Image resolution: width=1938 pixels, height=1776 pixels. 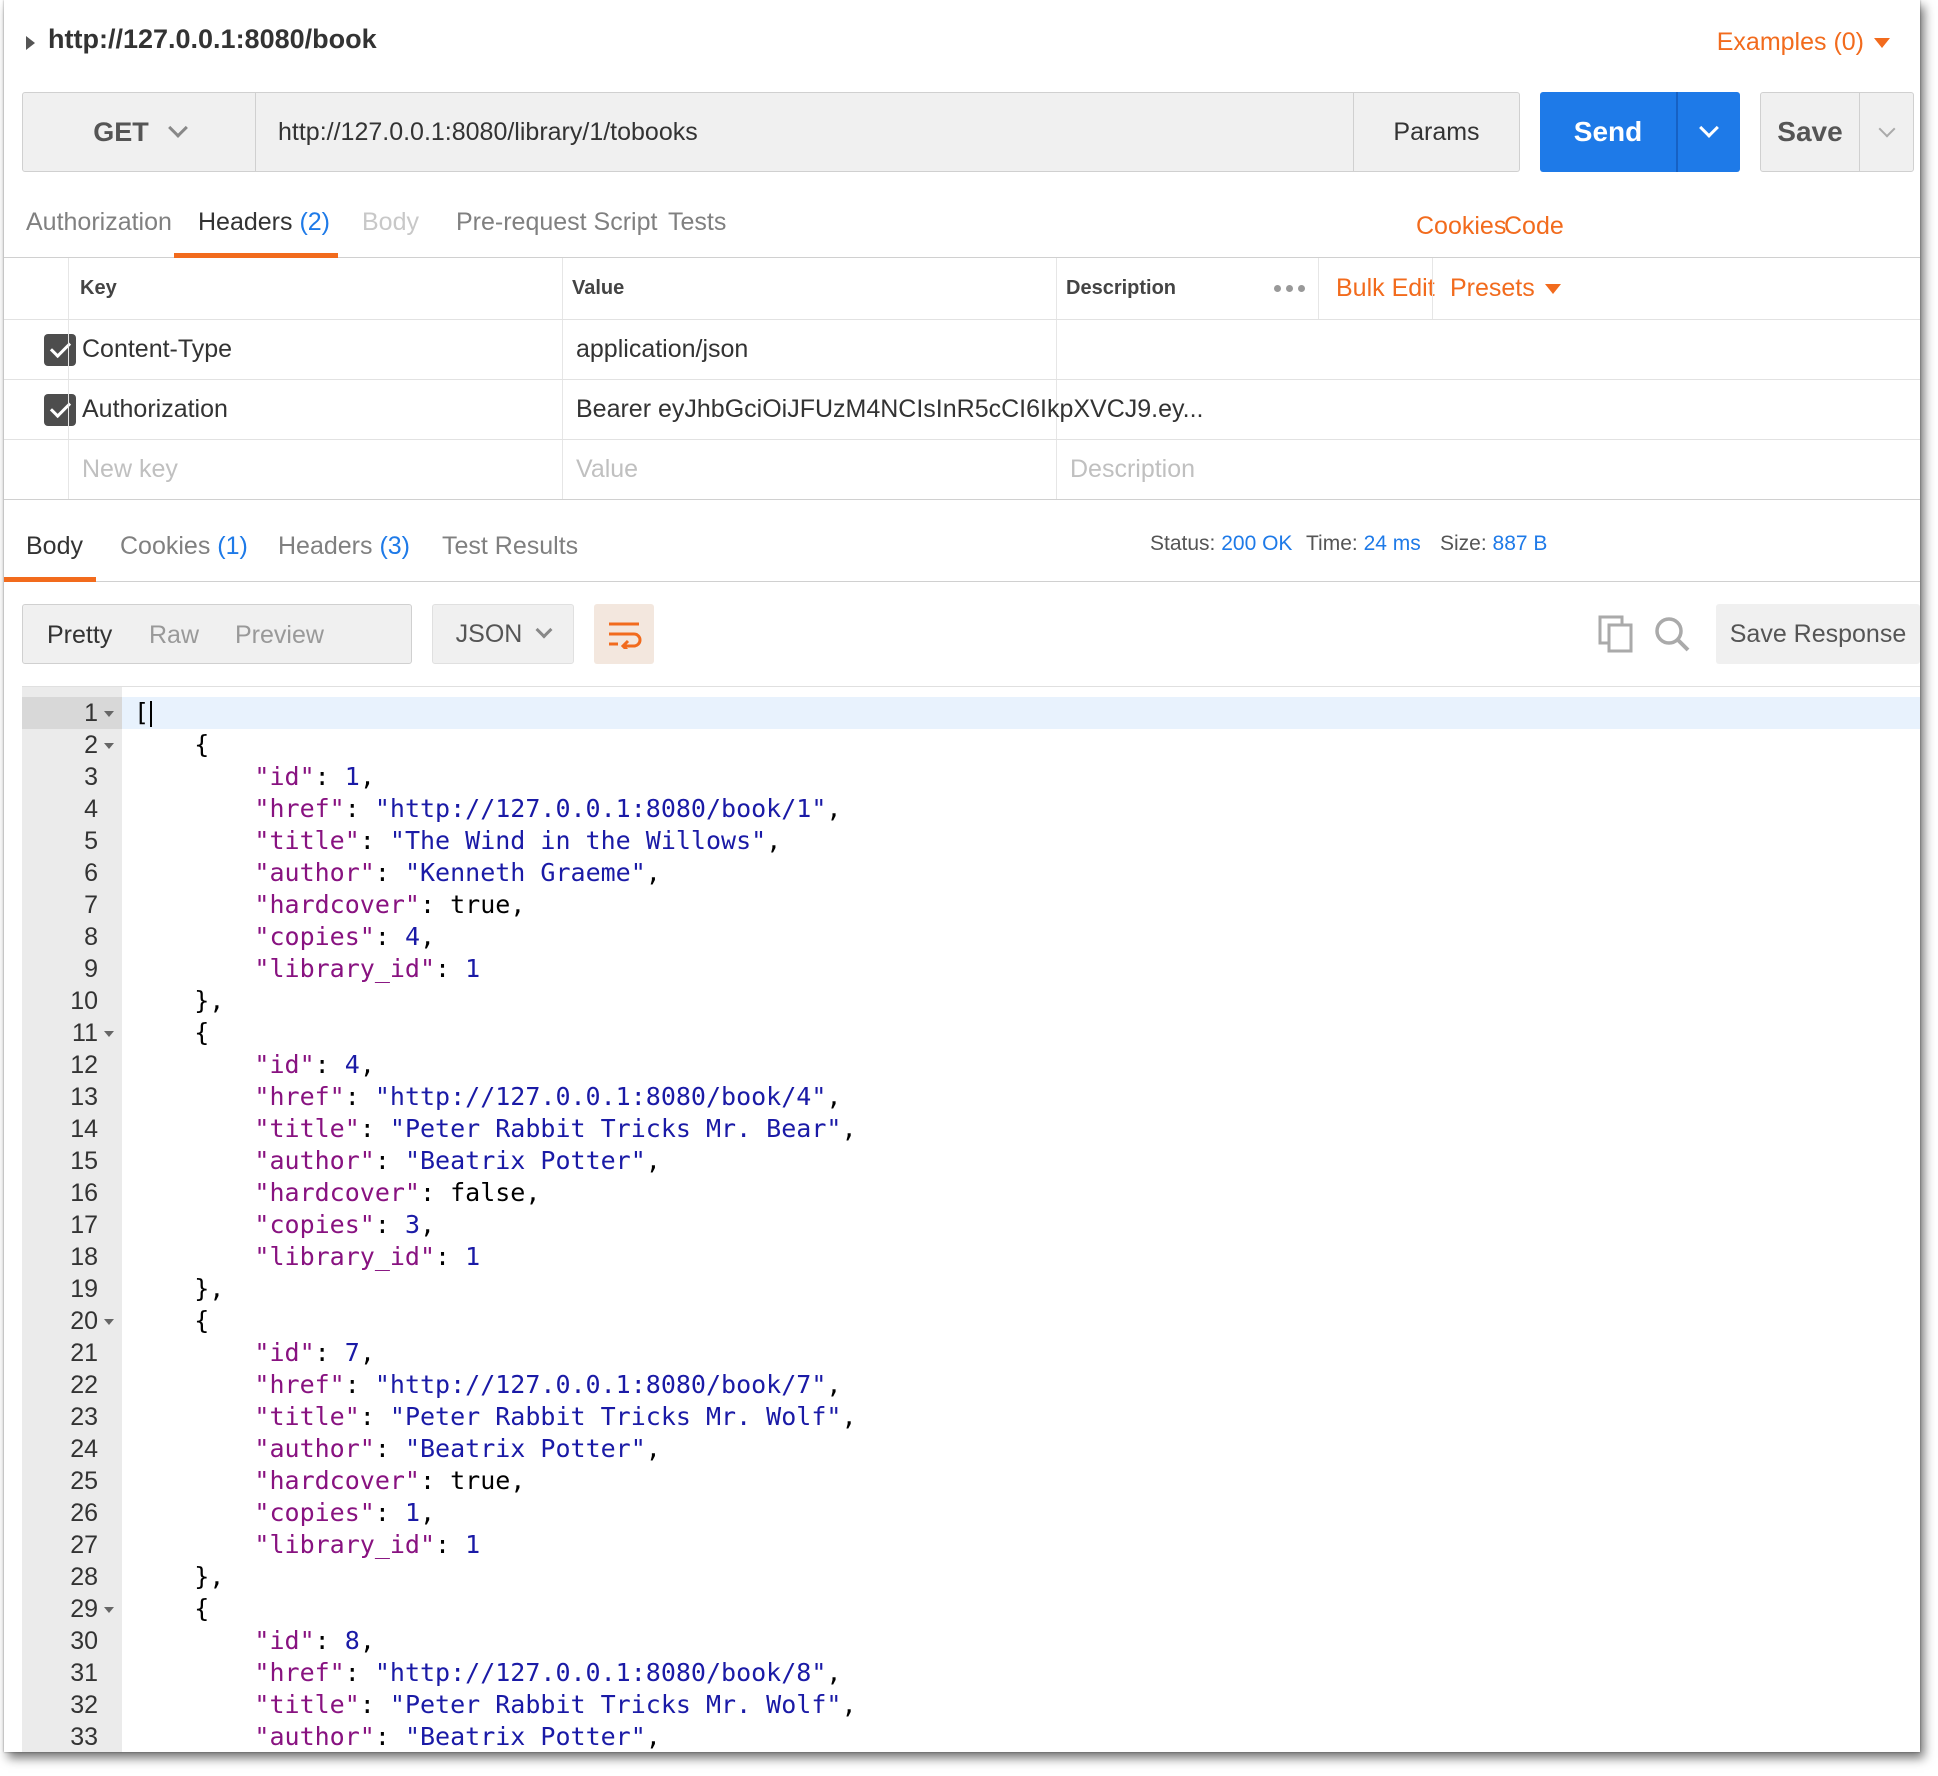 What do you see at coordinates (1385, 288) in the screenshot?
I see `bulk-edit-link: Bulk Edit` at bounding box center [1385, 288].